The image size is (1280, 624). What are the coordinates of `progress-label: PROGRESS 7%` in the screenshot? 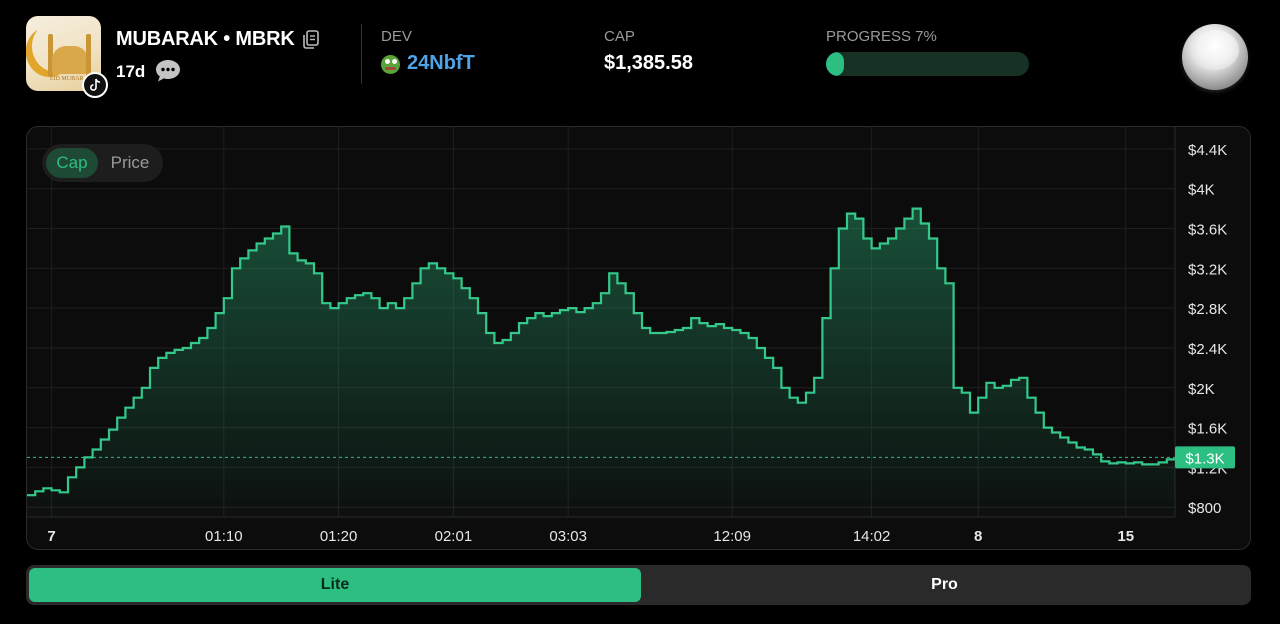 It's located at (881, 36).